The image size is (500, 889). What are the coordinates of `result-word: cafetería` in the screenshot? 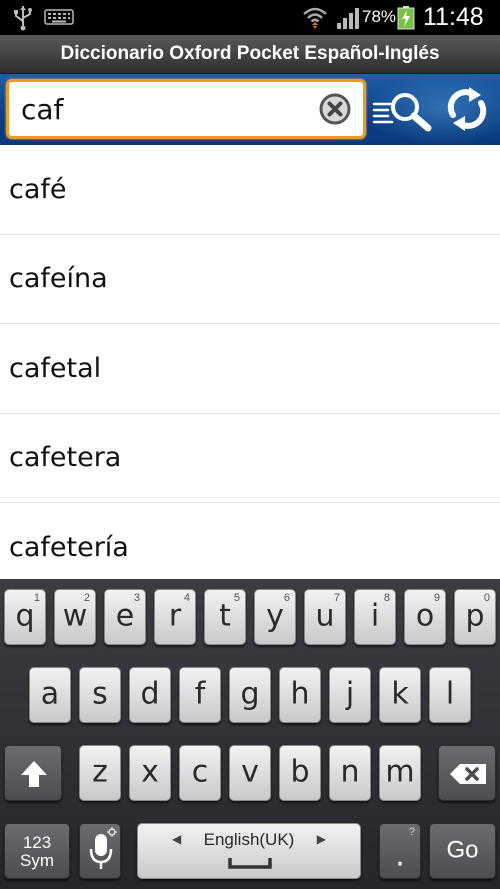 It's located at (69, 547).